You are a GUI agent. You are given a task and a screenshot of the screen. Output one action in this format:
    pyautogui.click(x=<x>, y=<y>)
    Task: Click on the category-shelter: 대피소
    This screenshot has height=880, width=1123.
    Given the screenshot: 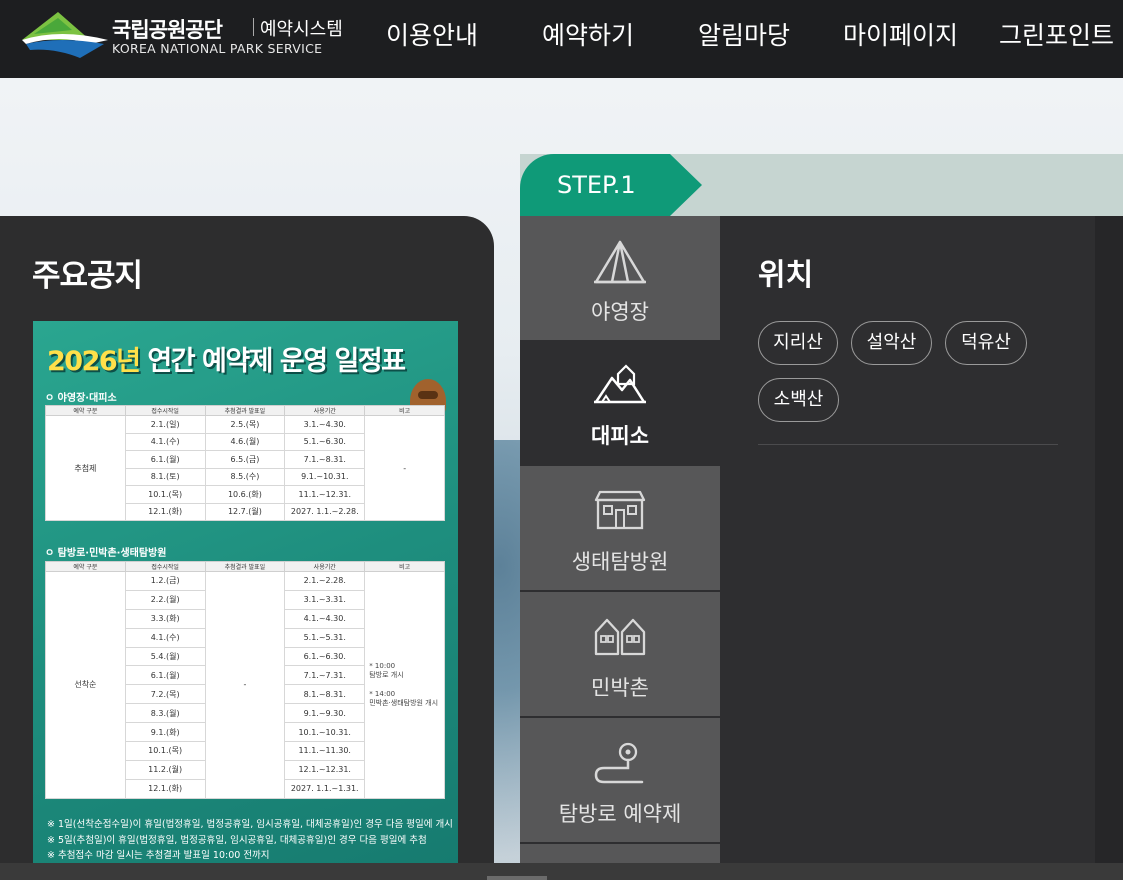 What is the action you would take?
    pyautogui.click(x=620, y=402)
    